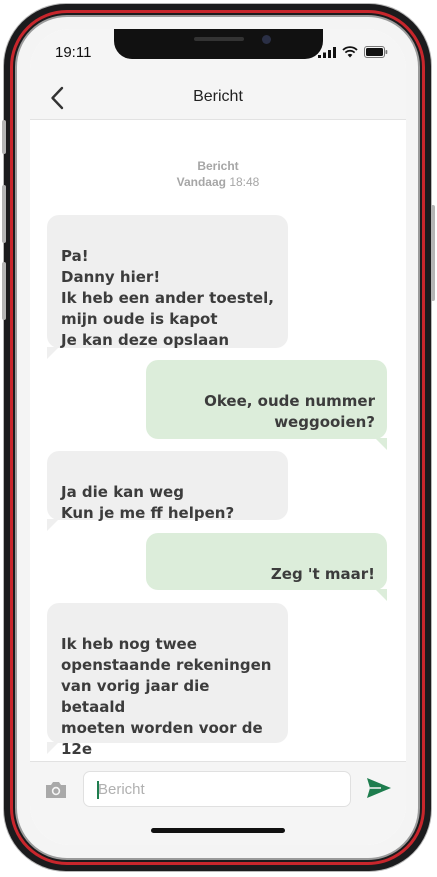  Describe the element at coordinates (218, 44) in the screenshot. I see `camera-notch` at that location.